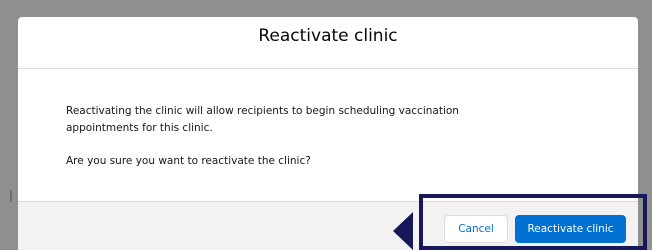 This screenshot has width=652, height=250. I want to click on left-pointing-triangle-icon, so click(403, 231).